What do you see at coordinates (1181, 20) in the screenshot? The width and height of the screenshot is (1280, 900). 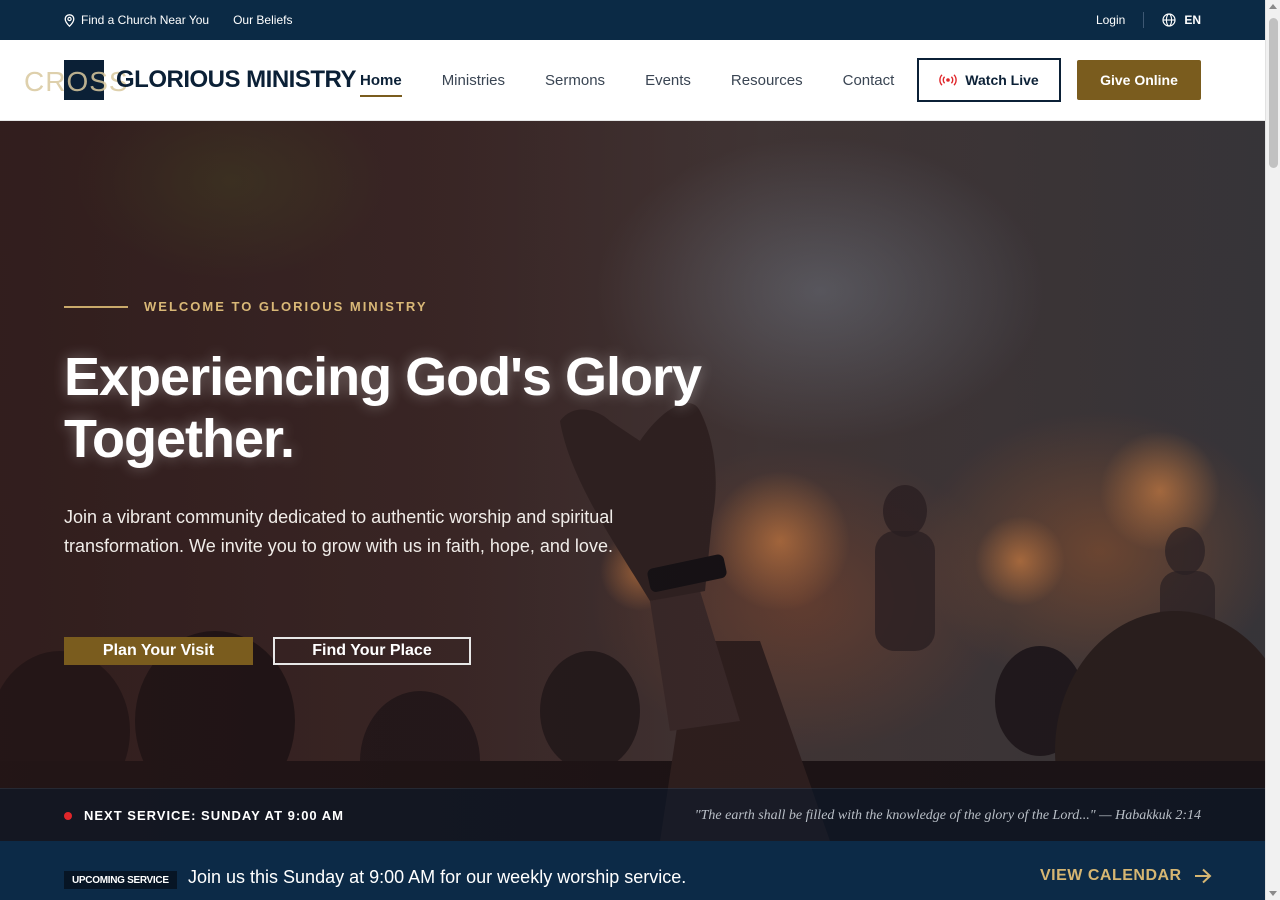 I see `language-selector: EN` at bounding box center [1181, 20].